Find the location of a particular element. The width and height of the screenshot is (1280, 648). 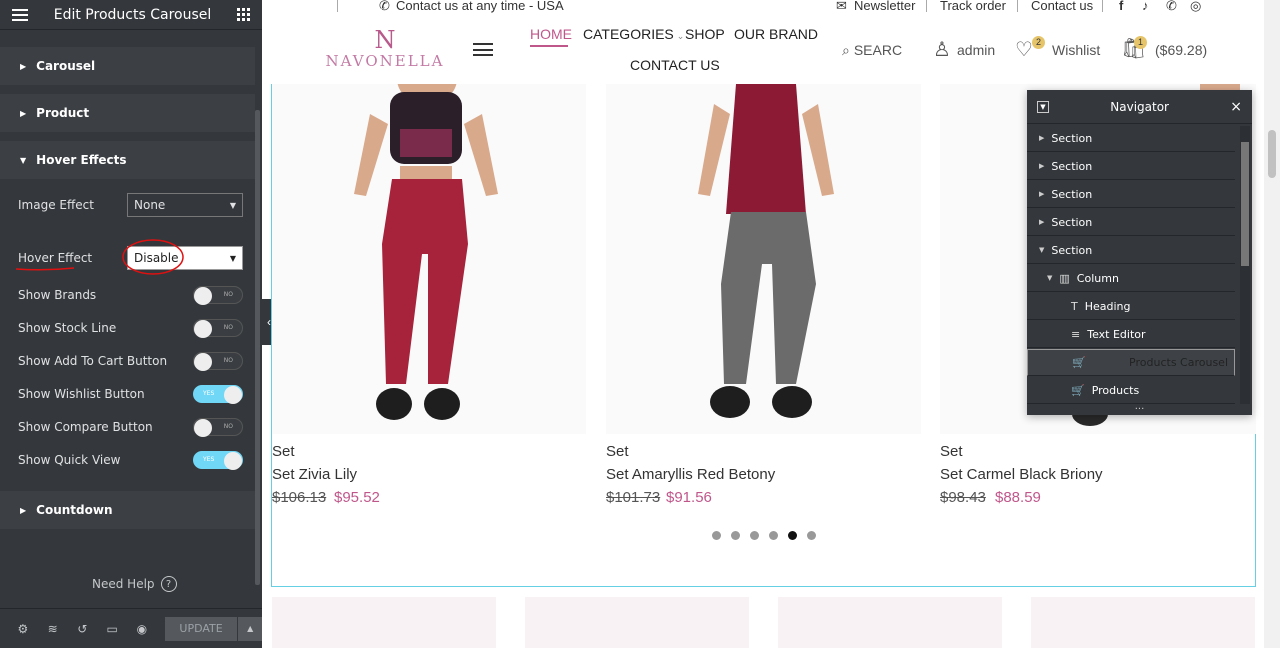

need-help-link: Need Help ? is located at coordinates (134, 584).